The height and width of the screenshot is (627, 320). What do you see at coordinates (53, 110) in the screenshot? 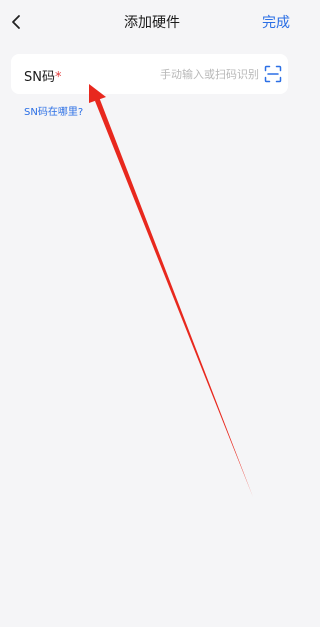
I see `sn-help-link: SN码在哪里?` at bounding box center [53, 110].